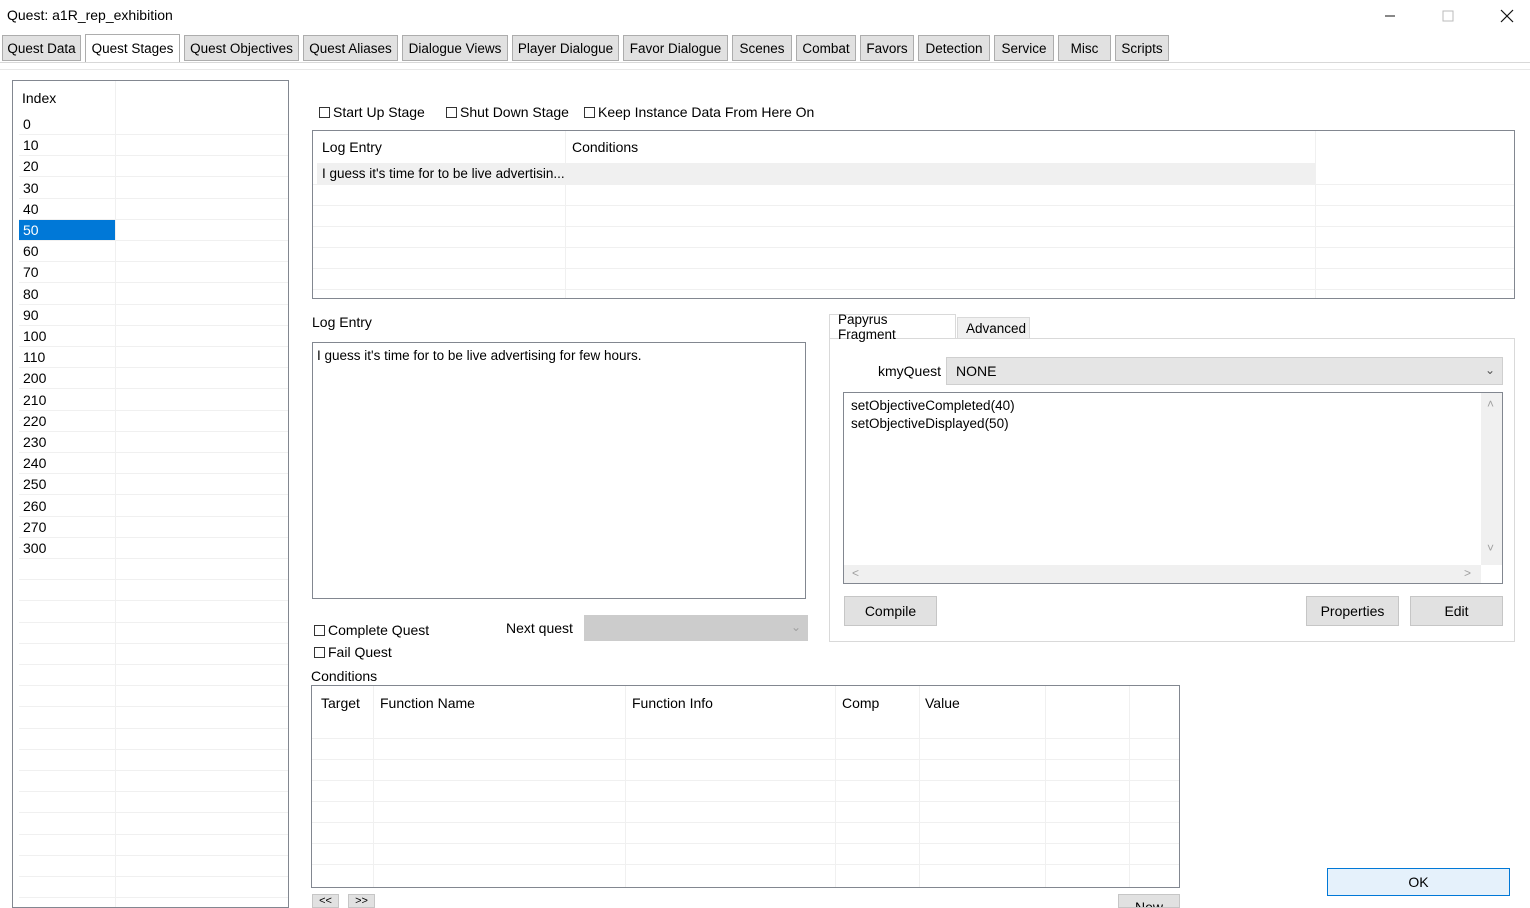 The image size is (1530, 908). I want to click on maximize-icon, so click(1448, 16).